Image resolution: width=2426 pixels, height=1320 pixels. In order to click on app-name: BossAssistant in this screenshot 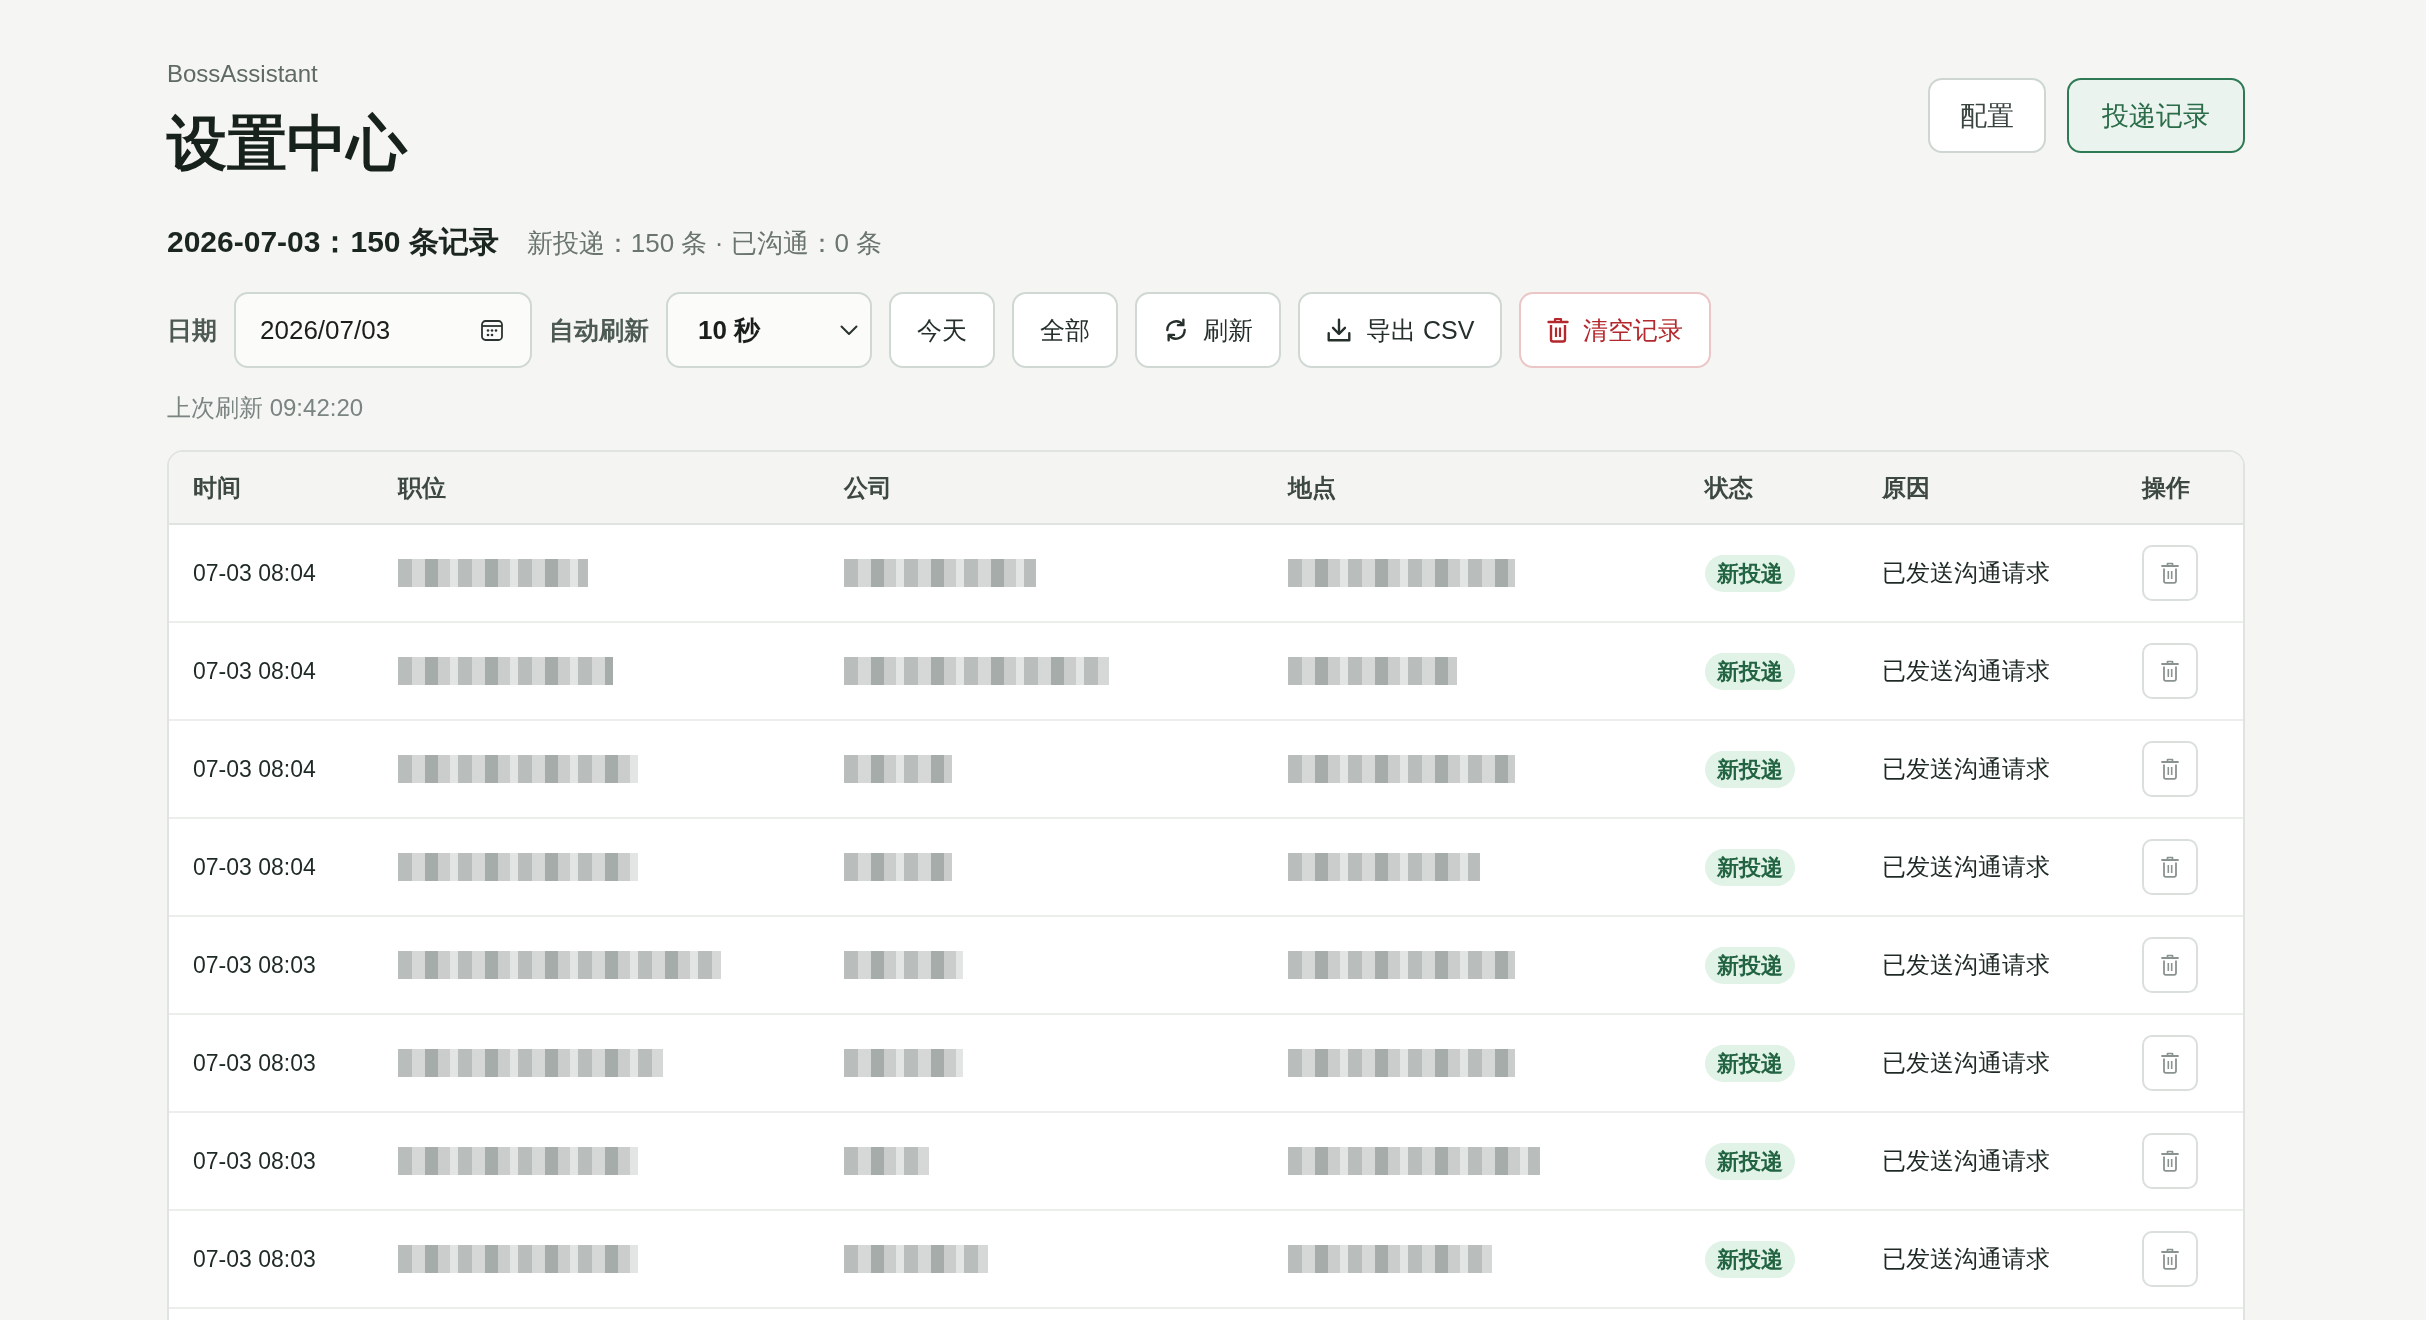, I will do `click(243, 74)`.